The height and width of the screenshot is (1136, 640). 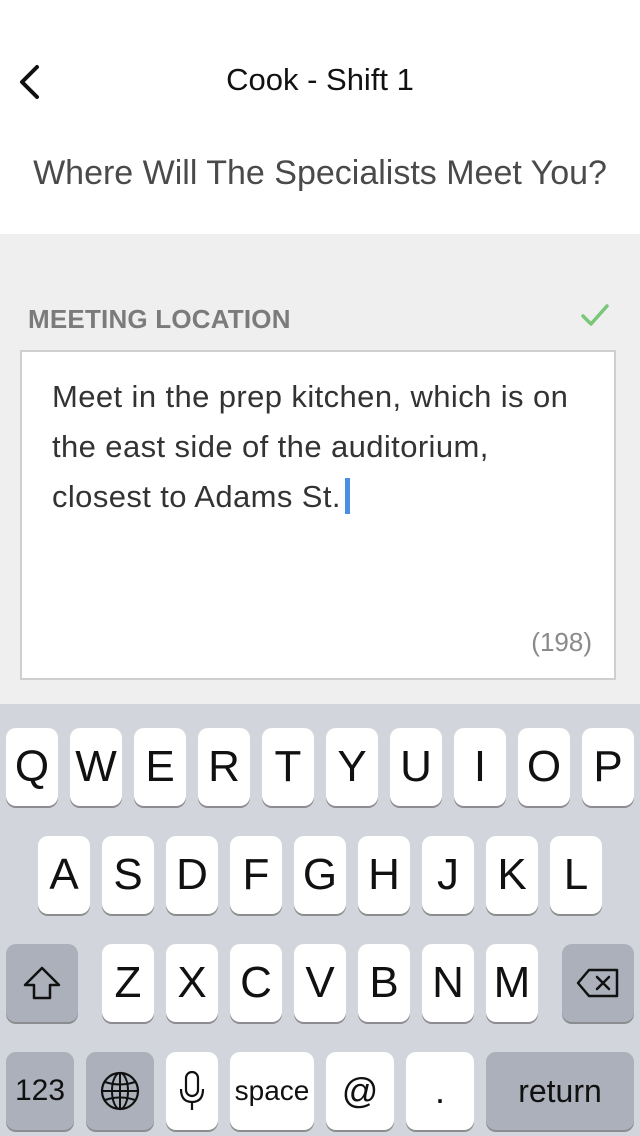 What do you see at coordinates (512, 875) in the screenshot?
I see `key-k: K` at bounding box center [512, 875].